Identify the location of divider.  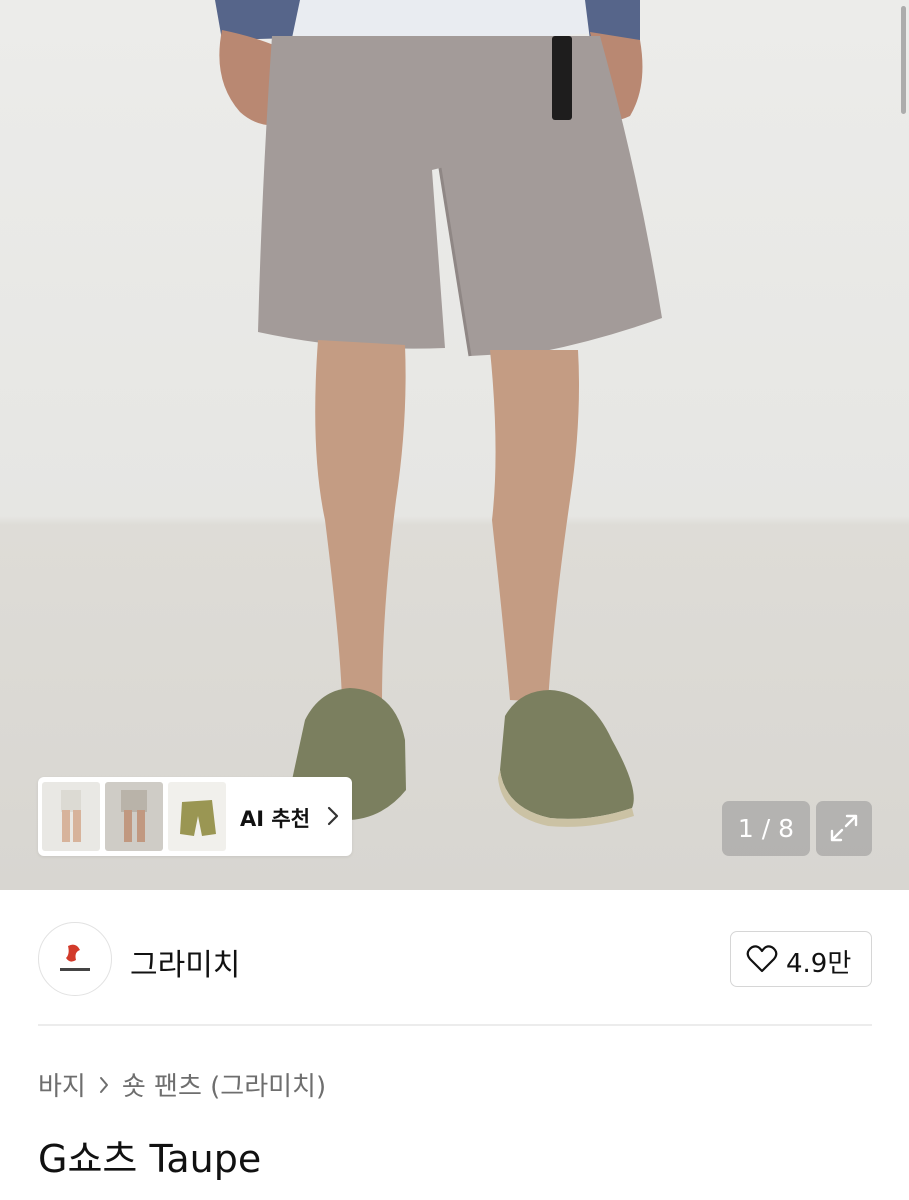
(455, 1025).